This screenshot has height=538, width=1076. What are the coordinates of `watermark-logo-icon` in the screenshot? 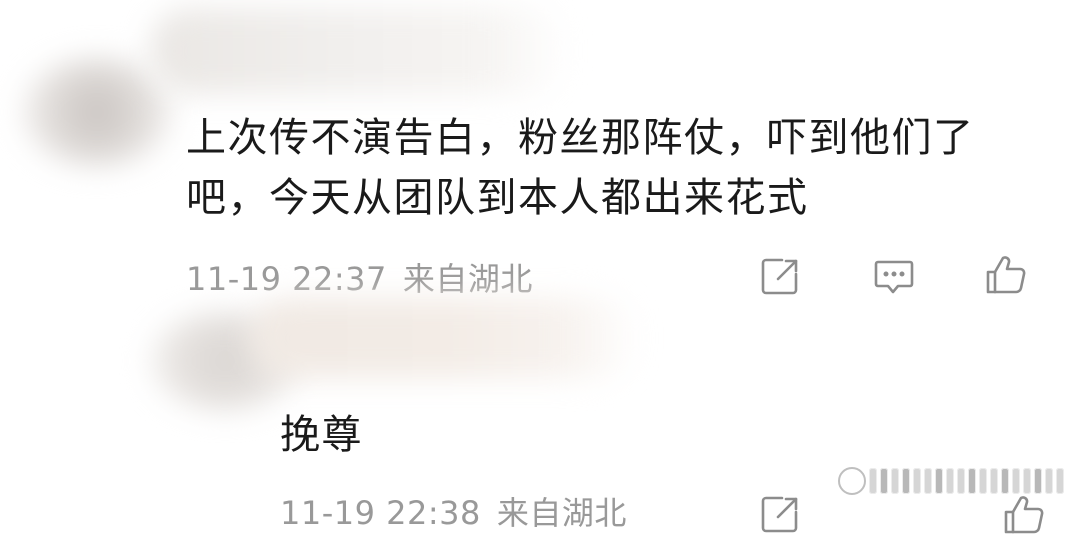 It's located at (951, 481).